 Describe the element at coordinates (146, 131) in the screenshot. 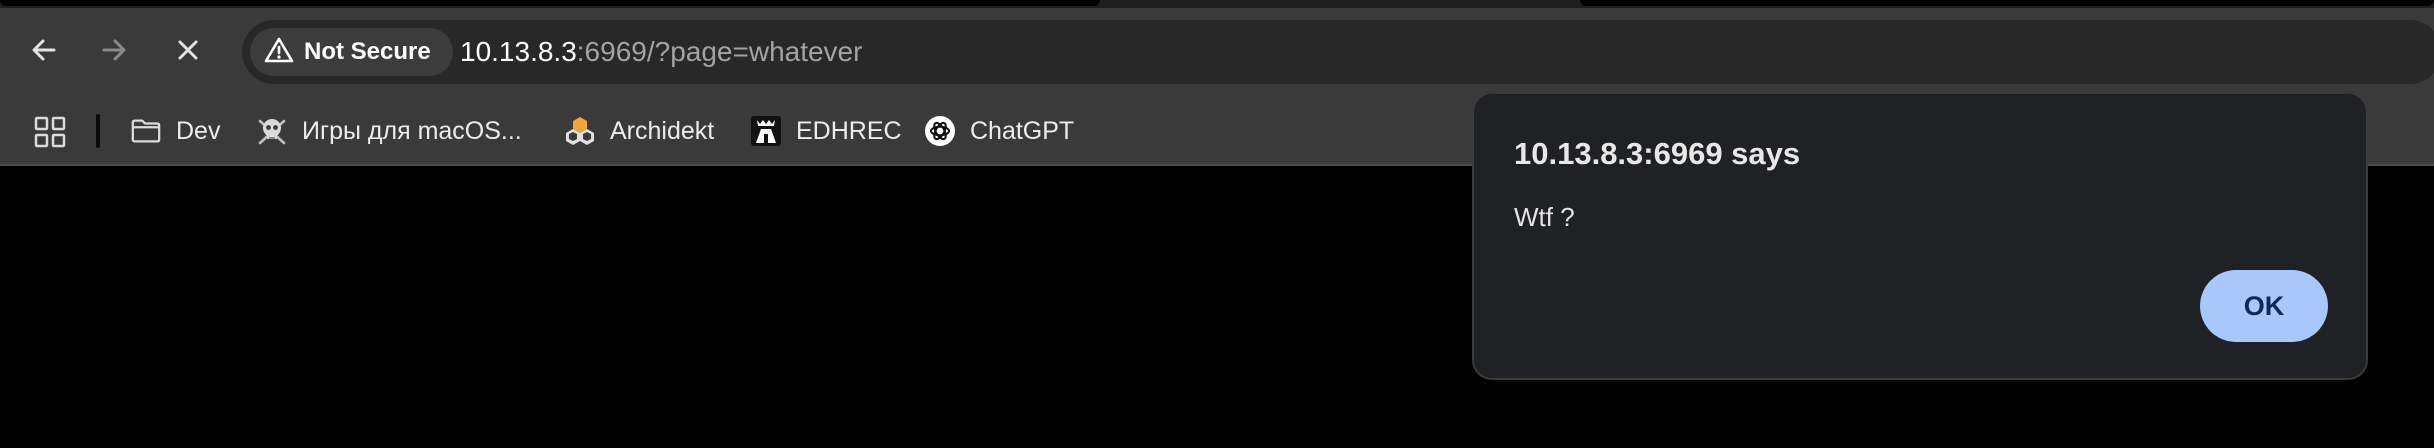

I see `folder-icon` at that location.